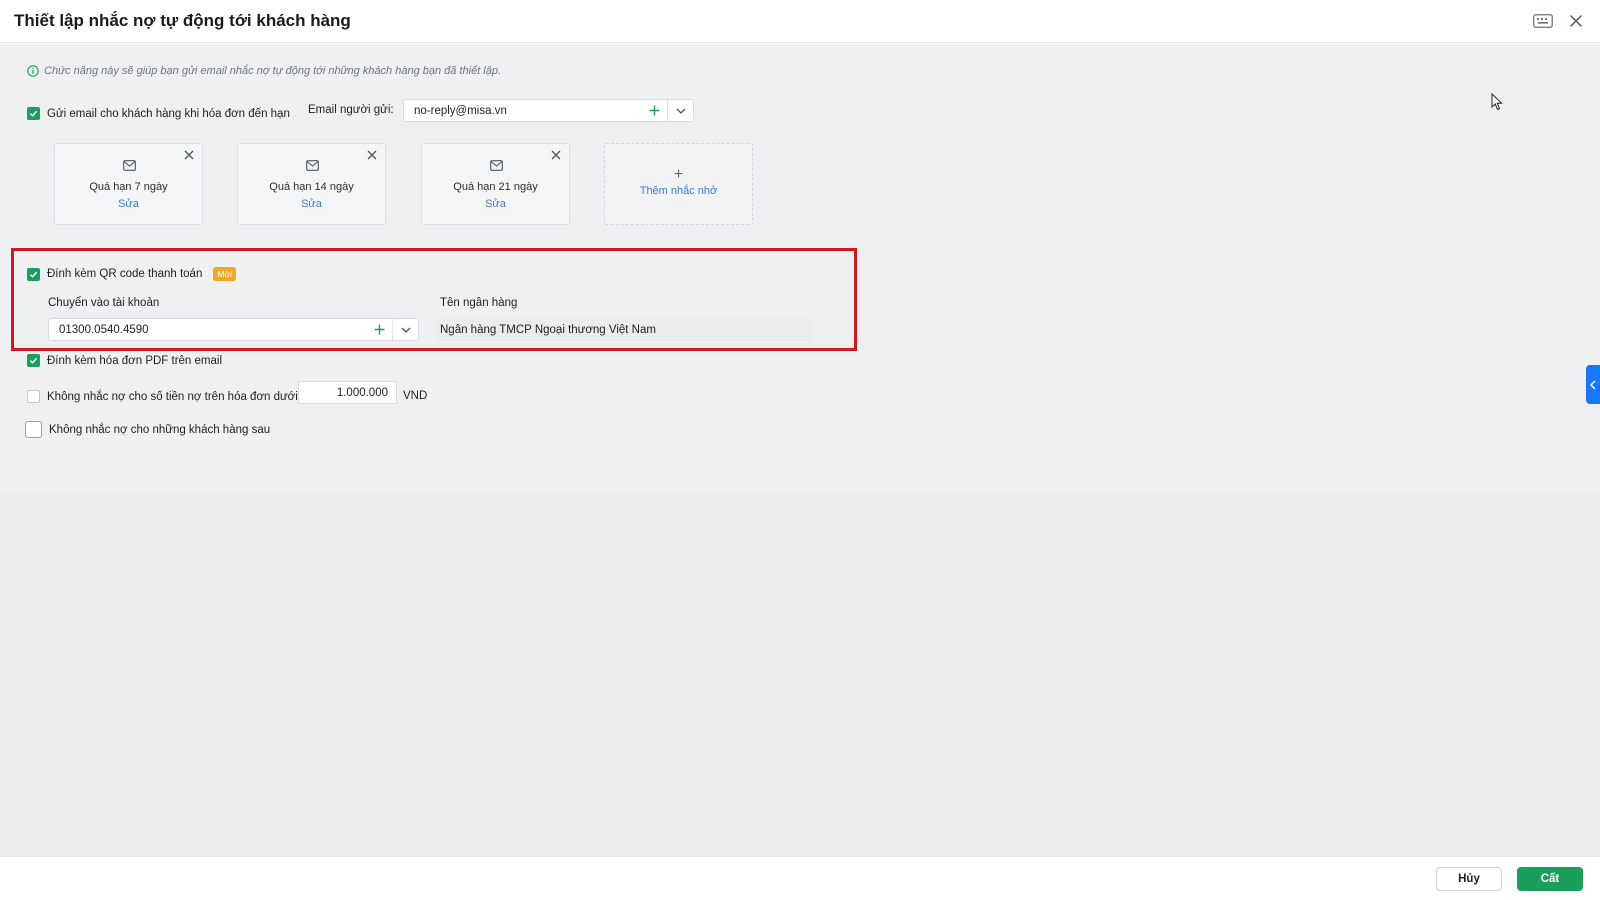  Describe the element at coordinates (33, 429) in the screenshot. I see `exclude-customers-checkbox` at that location.